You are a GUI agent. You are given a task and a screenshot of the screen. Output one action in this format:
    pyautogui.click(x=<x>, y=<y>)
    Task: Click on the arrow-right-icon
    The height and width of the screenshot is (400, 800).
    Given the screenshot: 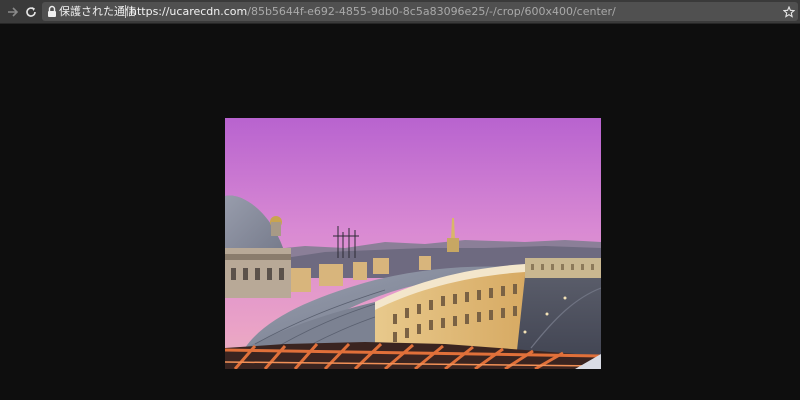 What is the action you would take?
    pyautogui.click(x=13, y=12)
    